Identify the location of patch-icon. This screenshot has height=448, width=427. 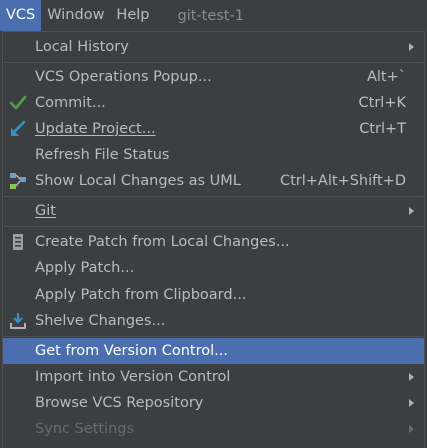
(18, 242).